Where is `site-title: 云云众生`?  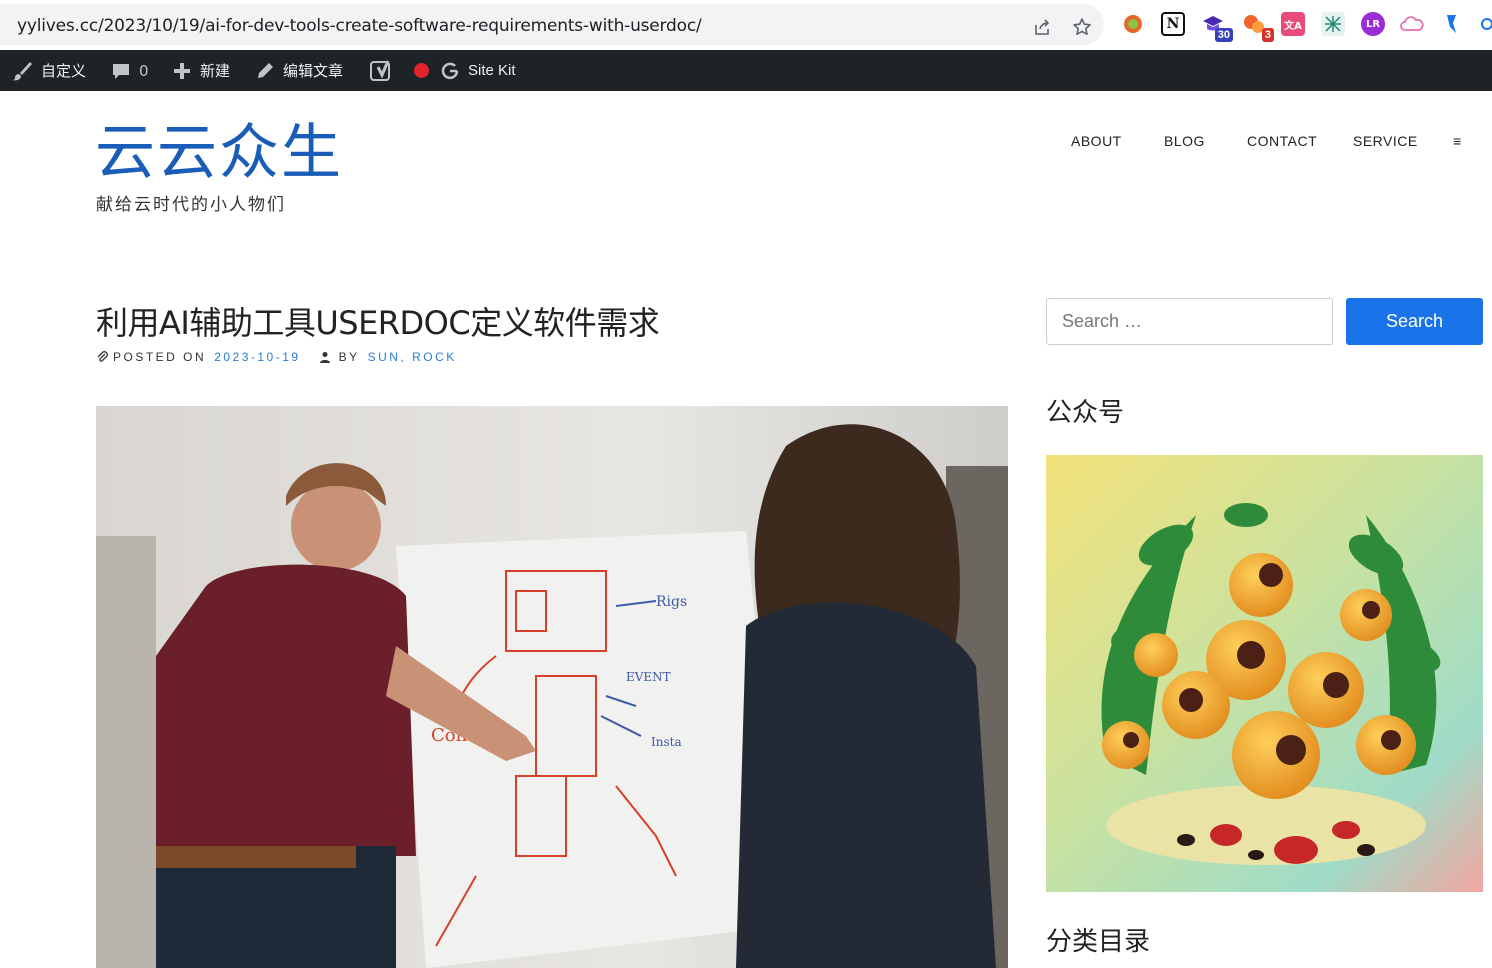 site-title: 云云众生 is located at coordinates (219, 153).